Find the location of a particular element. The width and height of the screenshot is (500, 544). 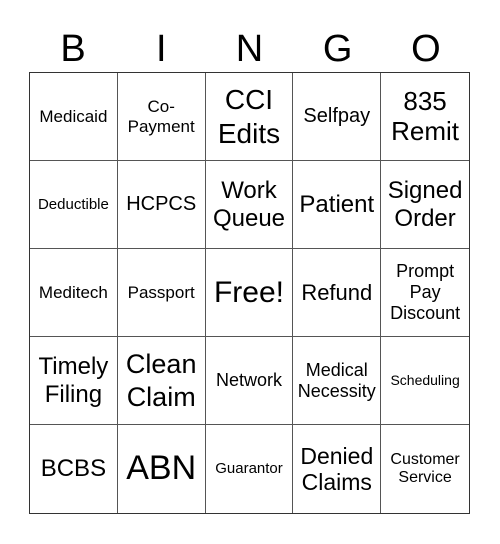

cell-text: Signed Order is located at coordinates (425, 204).